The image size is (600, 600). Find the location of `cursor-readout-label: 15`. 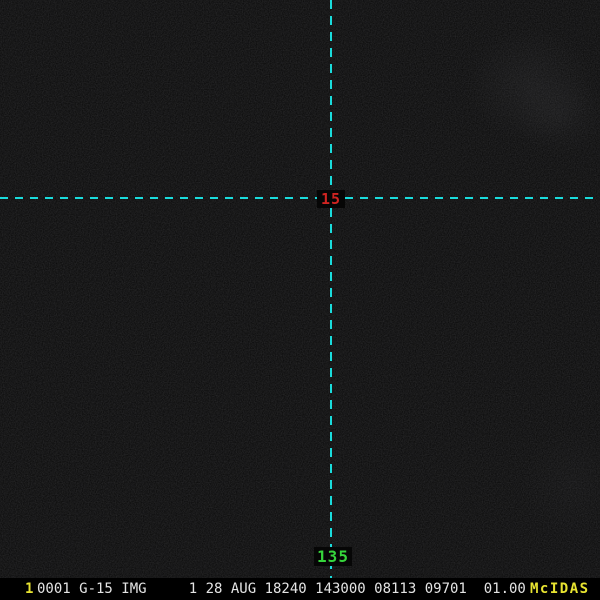

cursor-readout-label: 15 is located at coordinates (331, 199).